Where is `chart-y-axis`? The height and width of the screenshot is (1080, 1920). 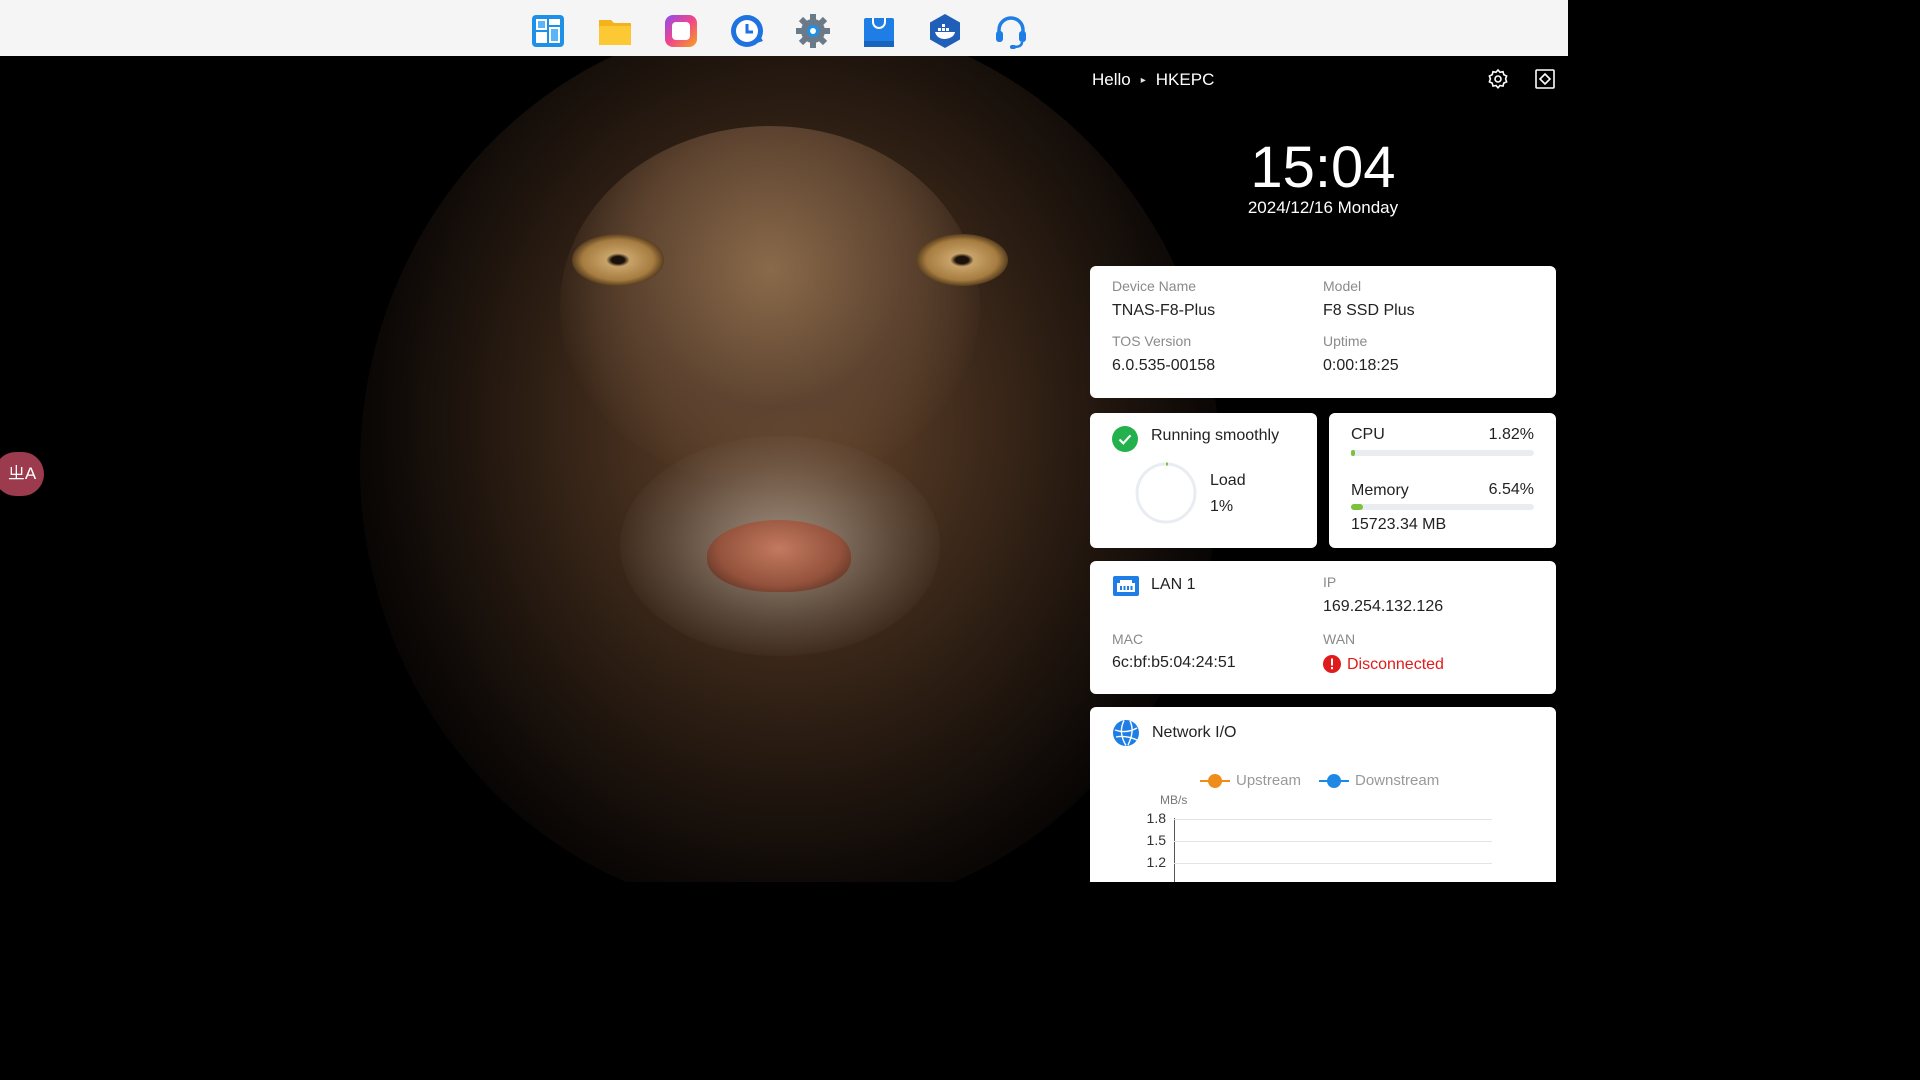
chart-y-axis is located at coordinates (1174, 850).